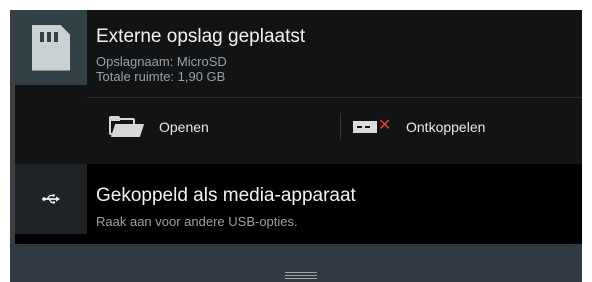  What do you see at coordinates (334, 97) in the screenshot?
I see `actions-divider` at bounding box center [334, 97].